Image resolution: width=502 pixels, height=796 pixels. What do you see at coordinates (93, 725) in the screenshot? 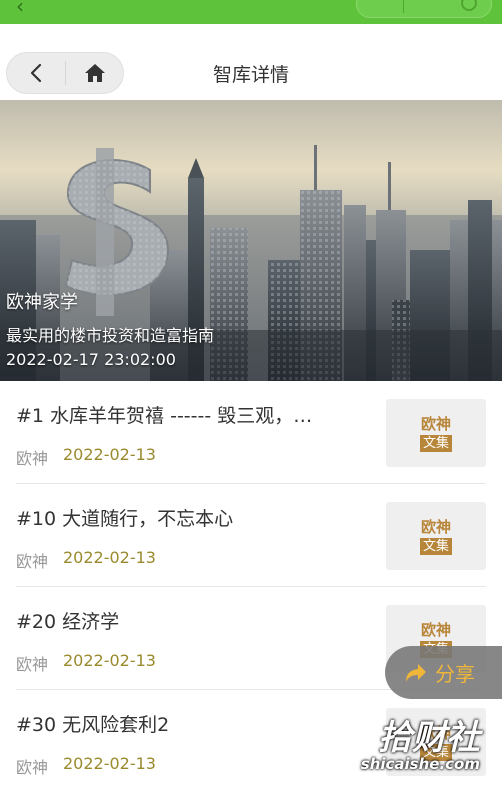
I see `article-title: #30 无风险套利2` at bounding box center [93, 725].